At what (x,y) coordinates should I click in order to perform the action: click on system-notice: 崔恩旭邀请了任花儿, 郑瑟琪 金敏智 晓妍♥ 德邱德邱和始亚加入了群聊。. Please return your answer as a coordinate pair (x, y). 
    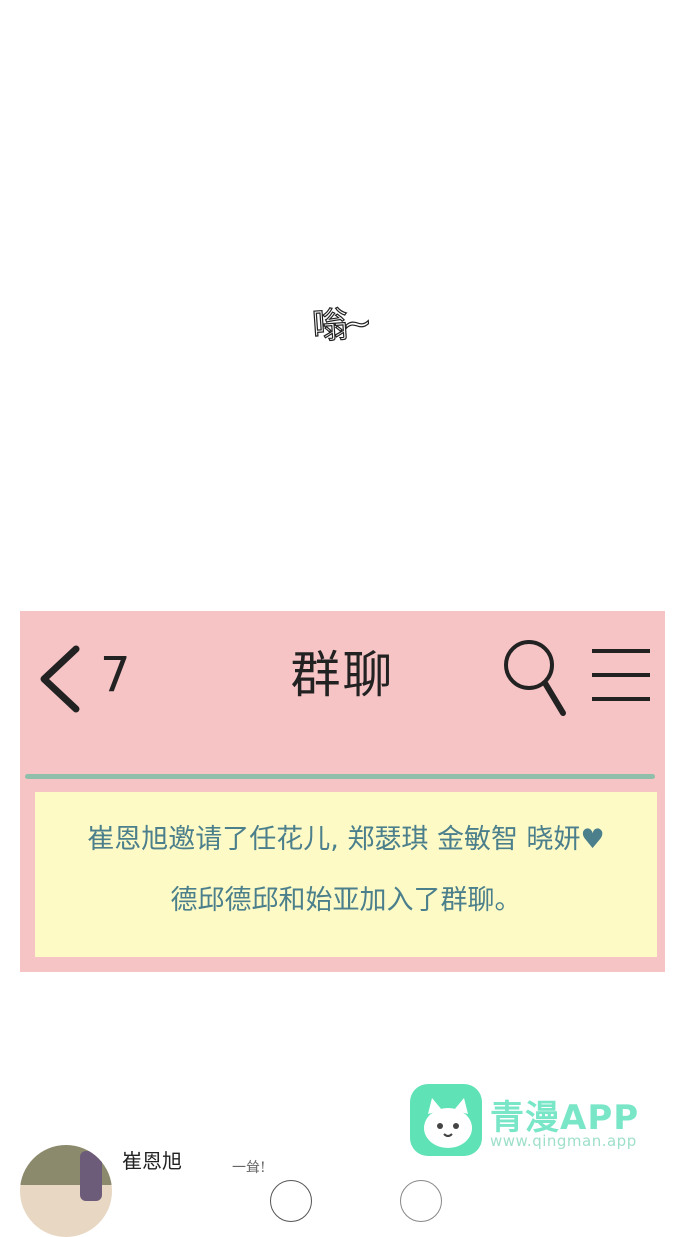
    Looking at the image, I should click on (346, 874).